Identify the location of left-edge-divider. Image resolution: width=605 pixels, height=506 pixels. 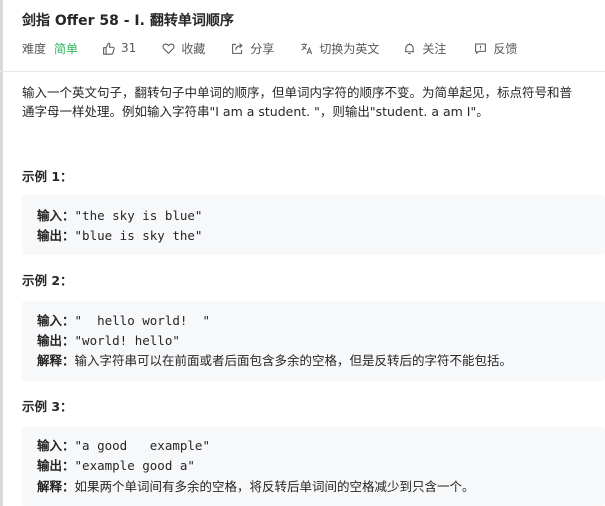
(1, 253).